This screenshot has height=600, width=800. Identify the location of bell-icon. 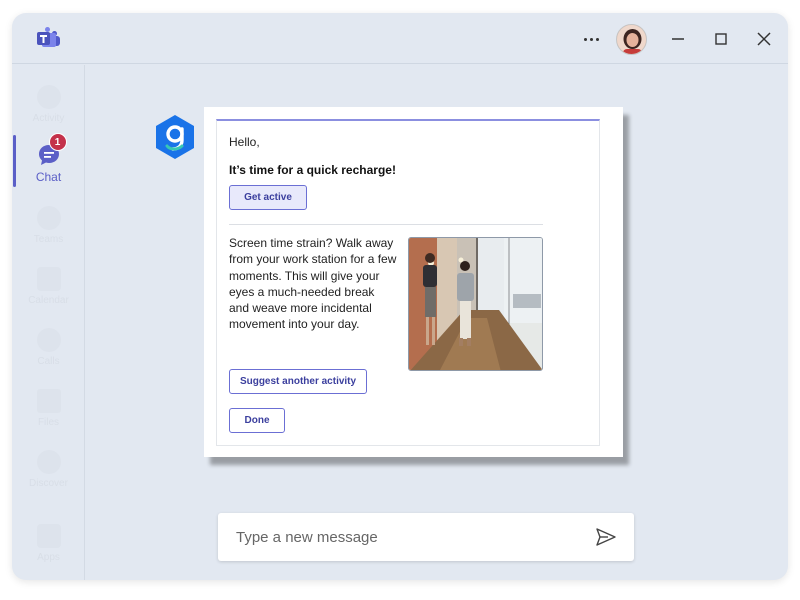
(48, 97).